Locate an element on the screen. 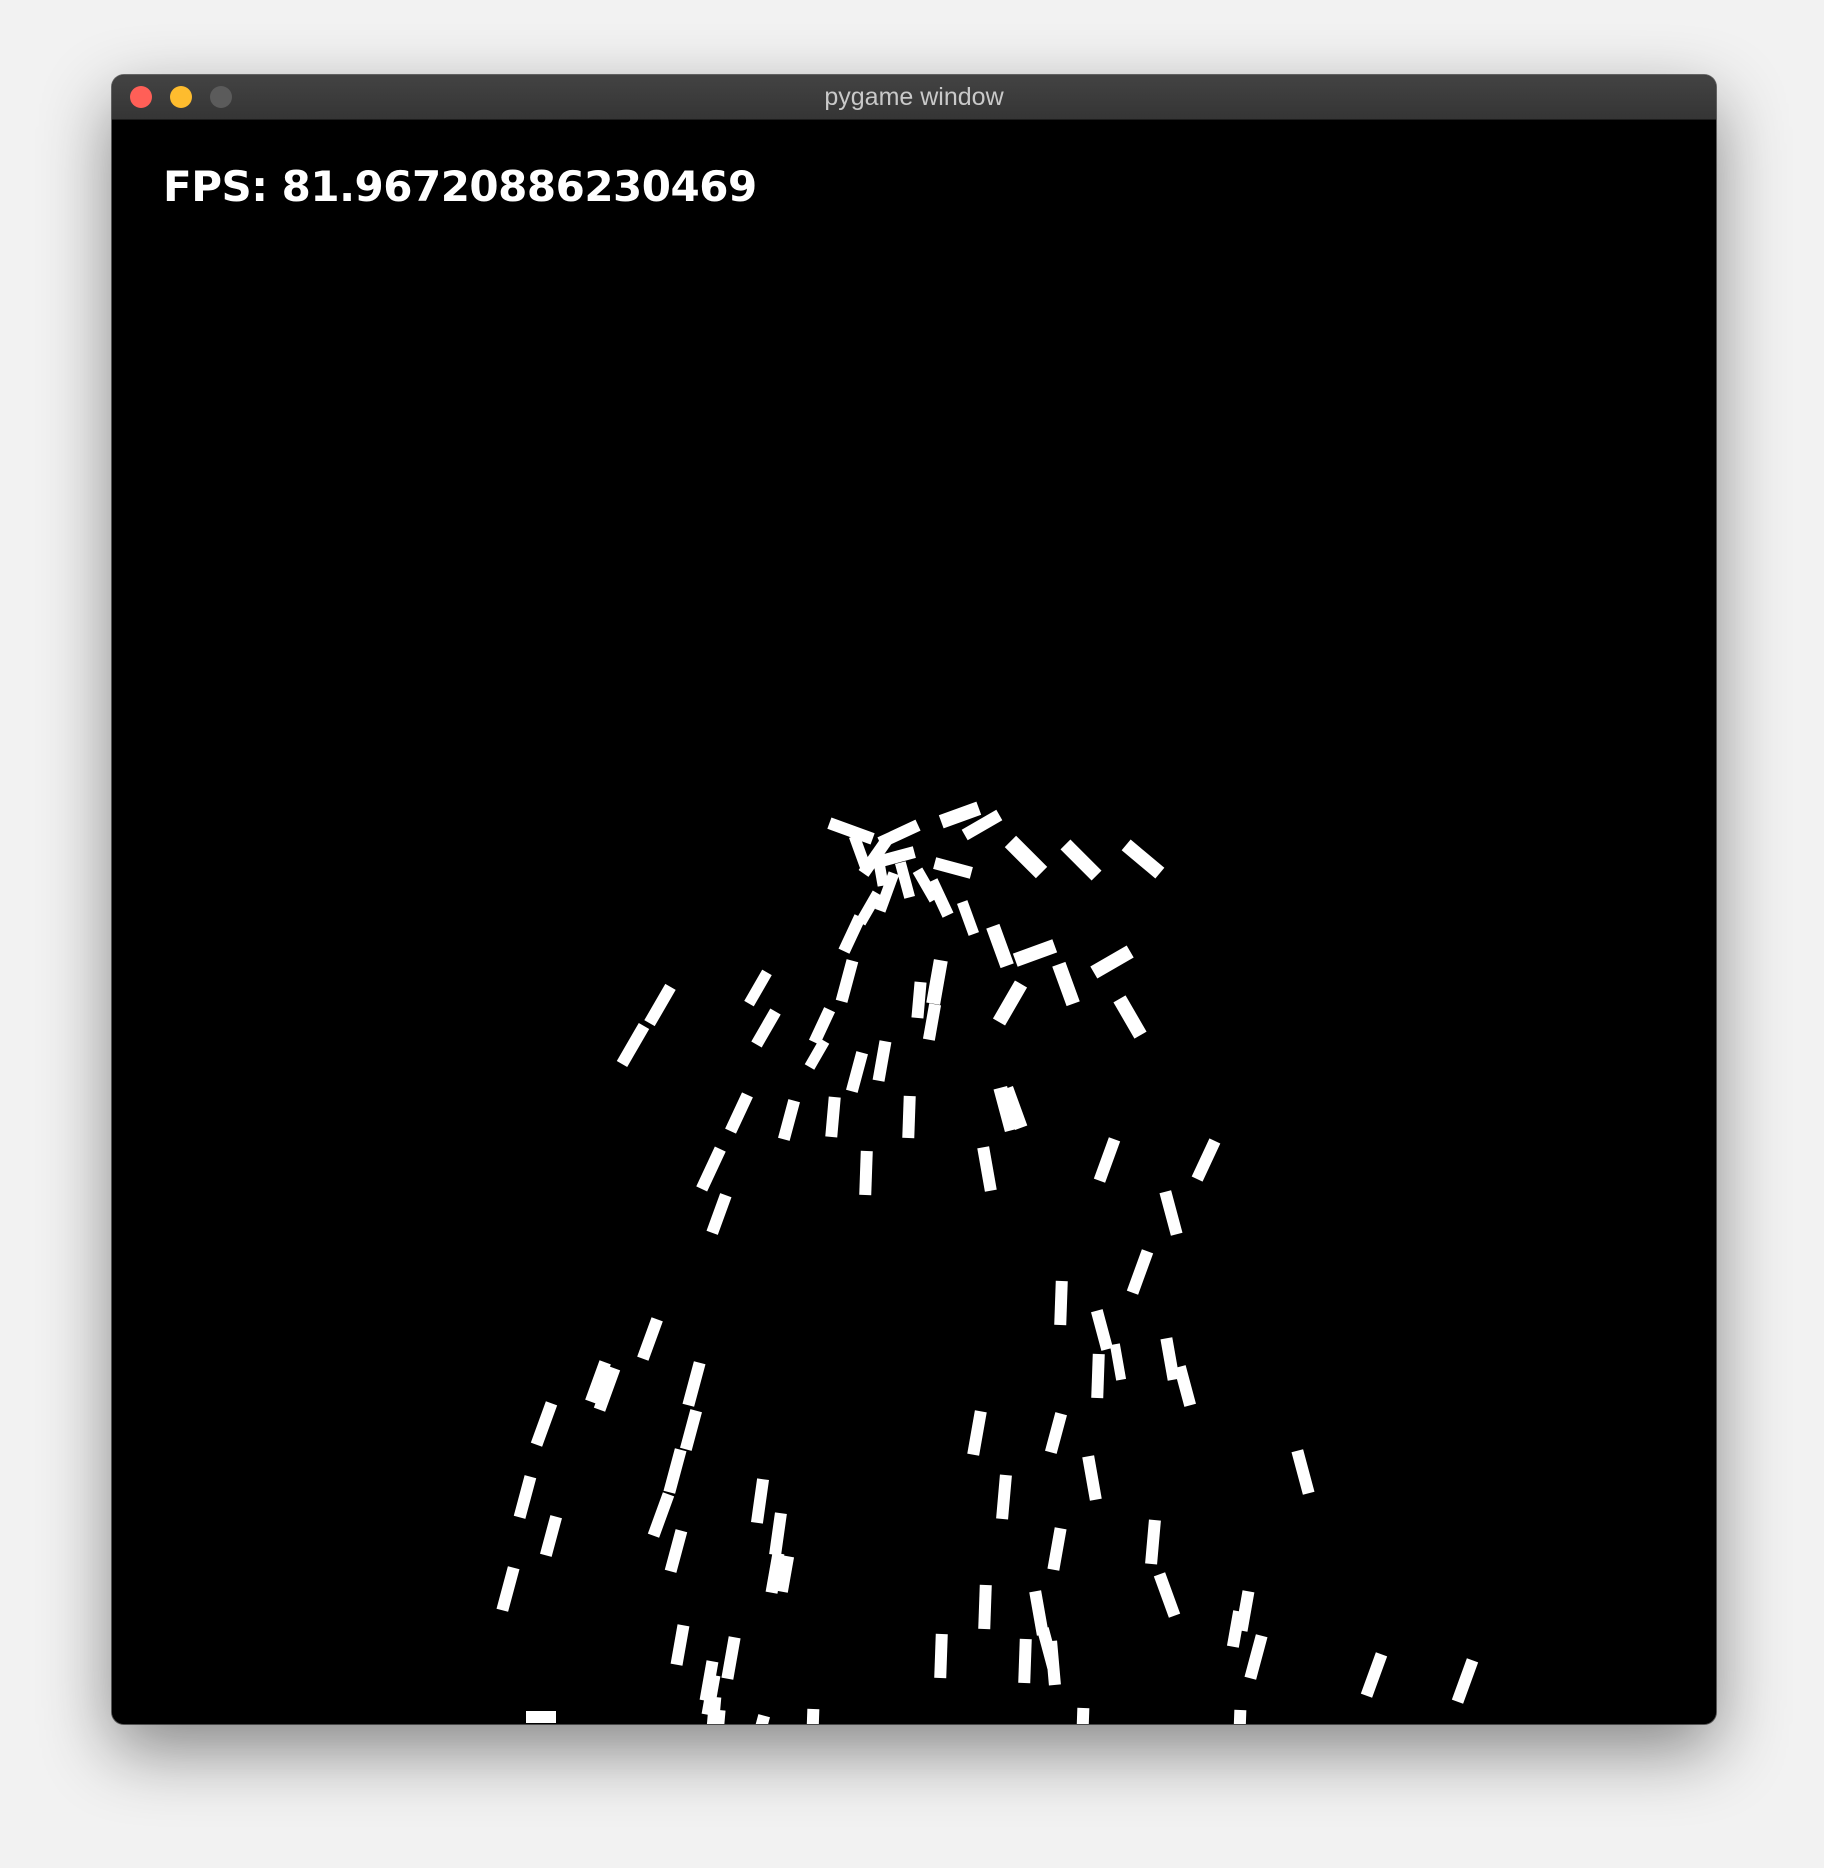  window-title: pygame window is located at coordinates (914, 97).